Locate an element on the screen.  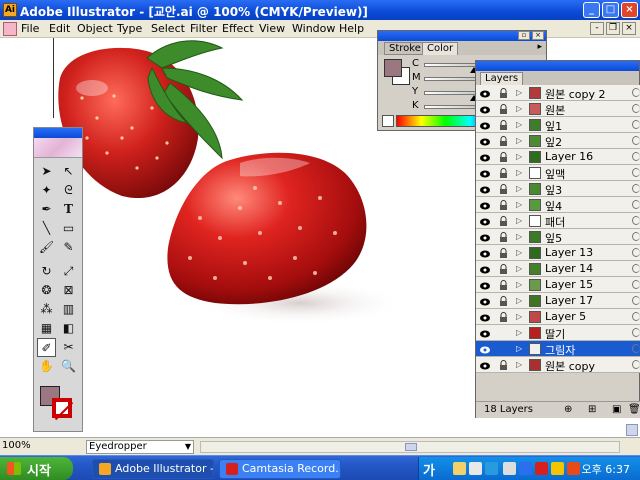
color-panel-minimize-button: ▫ is located at coordinates (524, 35).